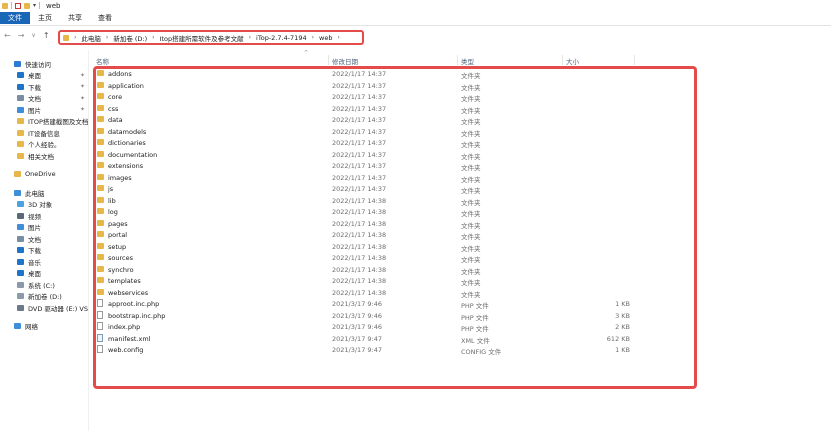  Describe the element at coordinates (44, 76) in the screenshot. I see `sidebar-item: 桌面 ✦` at that location.